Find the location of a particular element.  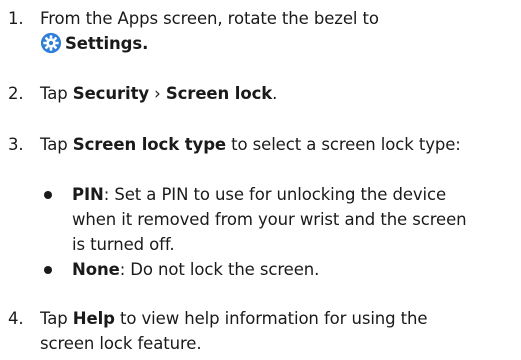

step-text: Tap Security › Screen lock. is located at coordinates (280, 93).